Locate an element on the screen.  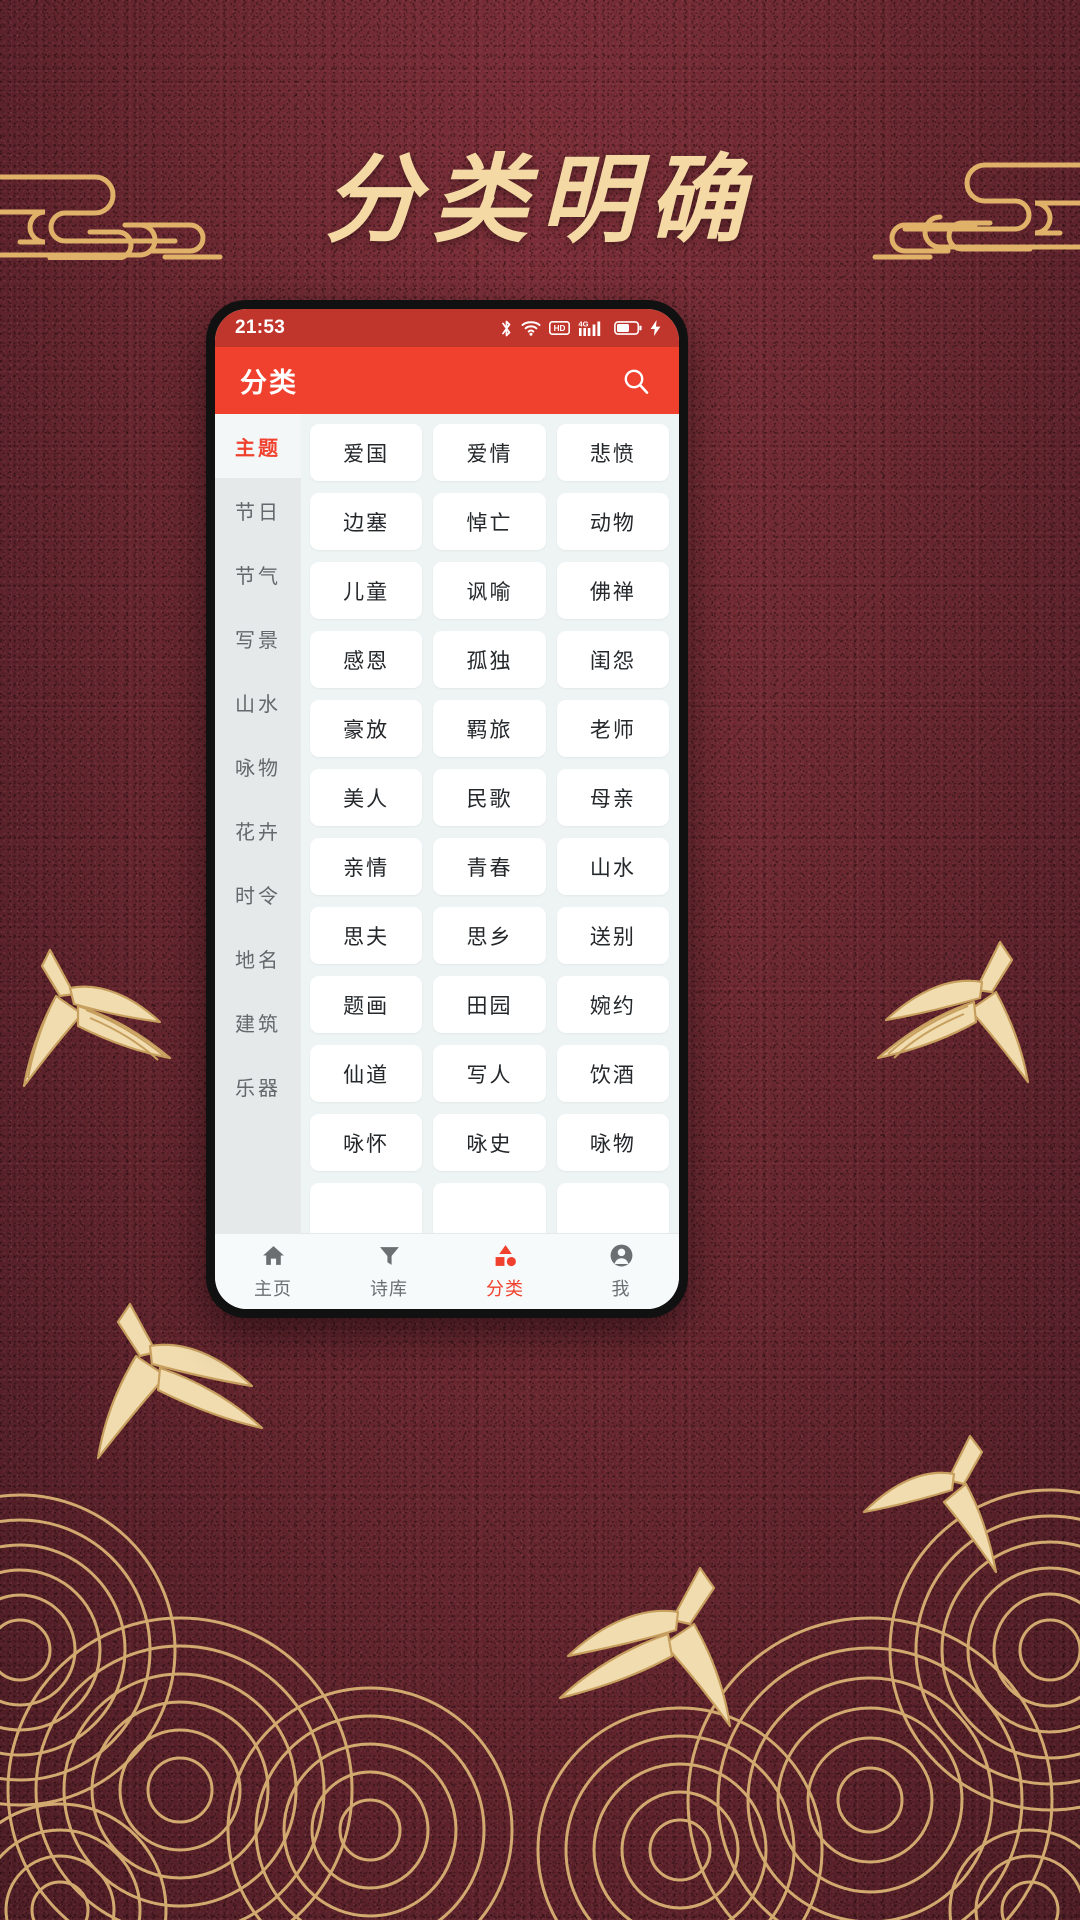
bottom-navigation: 主页 诗库 分类 我 is located at coordinates (447, 1271).